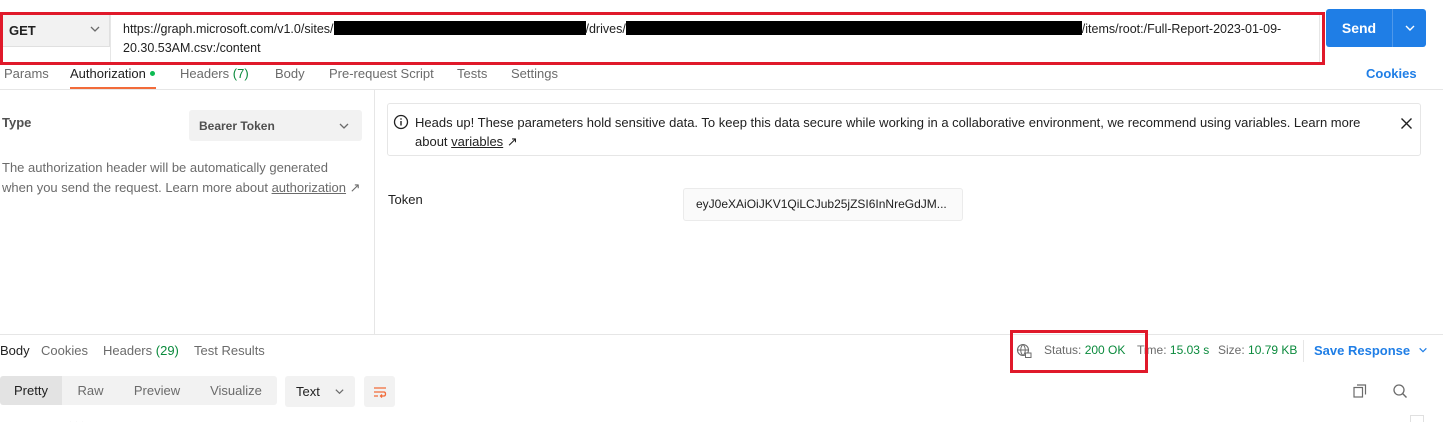  I want to click on auth-type-value: Bearer Token, so click(237, 126).